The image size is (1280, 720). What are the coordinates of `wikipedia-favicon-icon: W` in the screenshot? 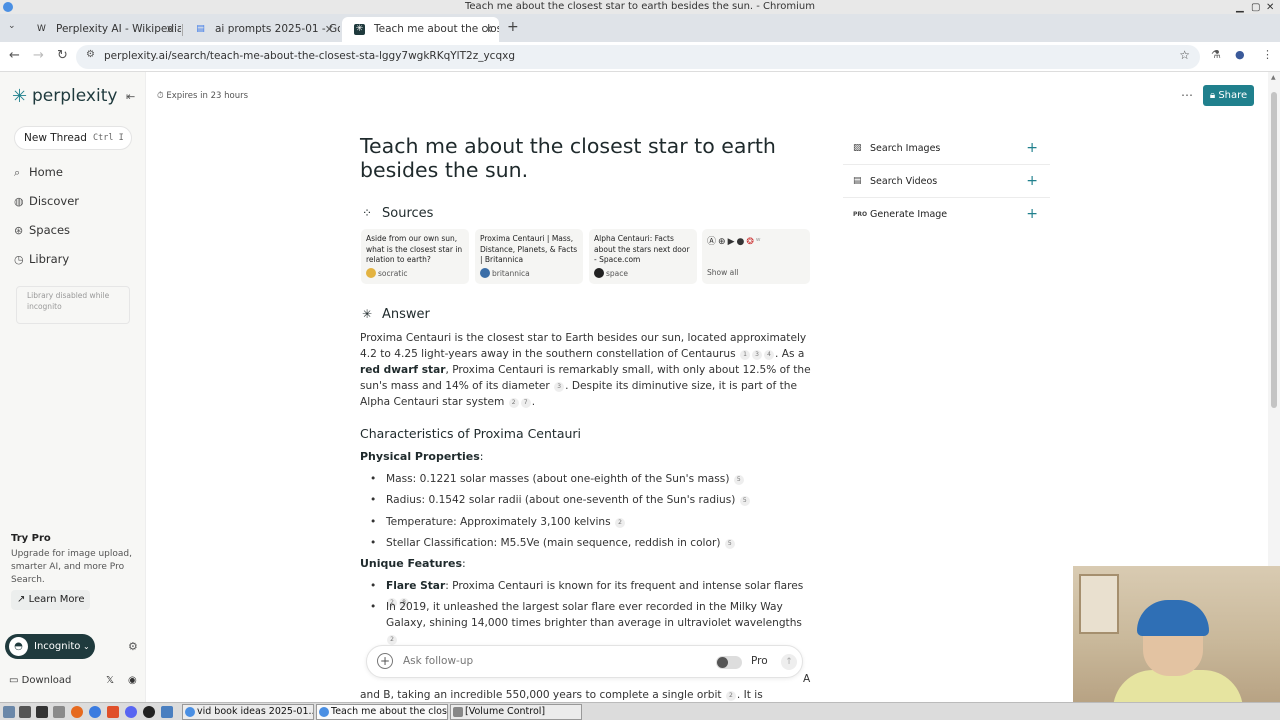 It's located at (41, 29).